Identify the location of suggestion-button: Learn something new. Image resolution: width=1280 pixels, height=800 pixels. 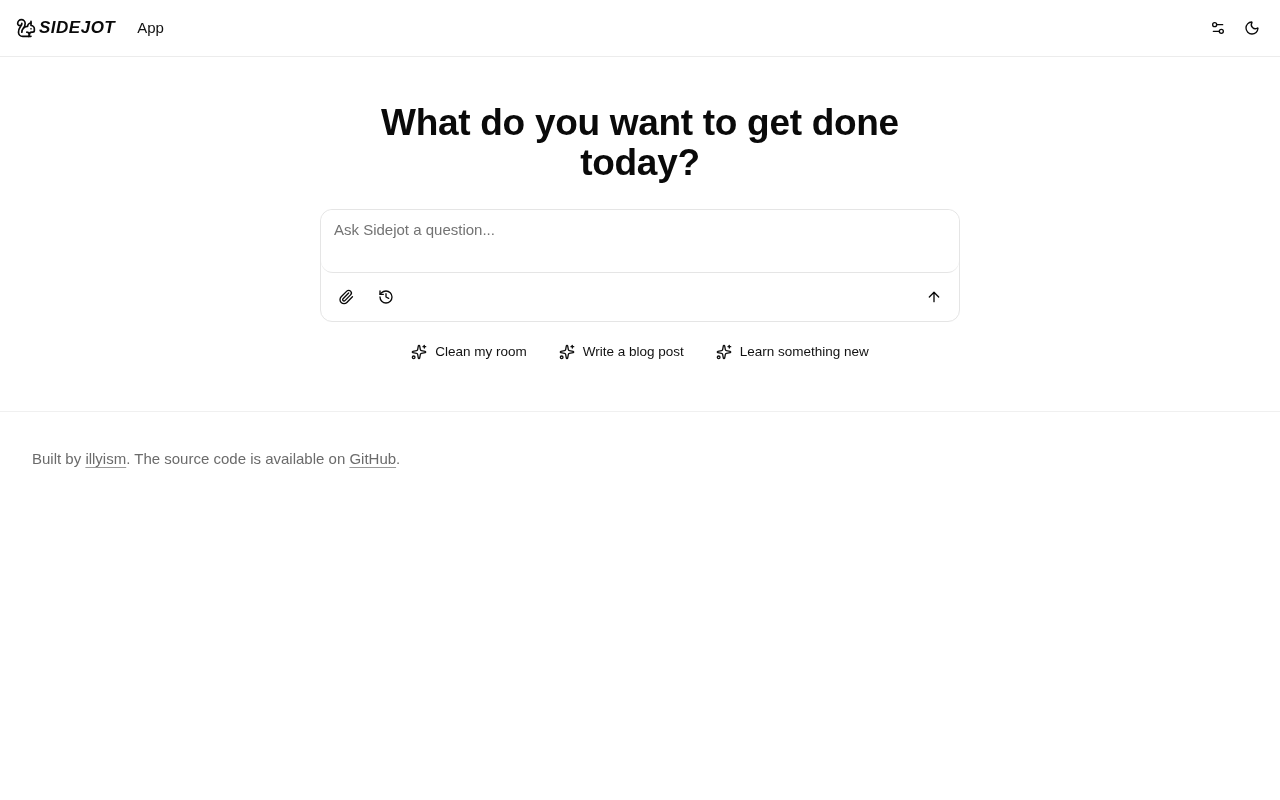
(792, 352).